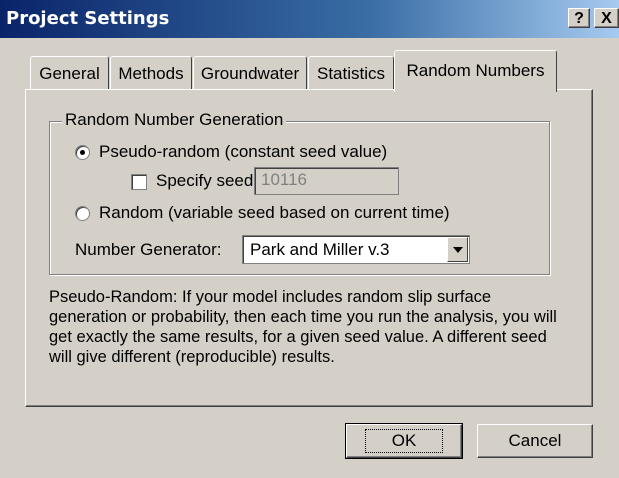 The image size is (619, 478). I want to click on ok-button: OK, so click(404, 441).